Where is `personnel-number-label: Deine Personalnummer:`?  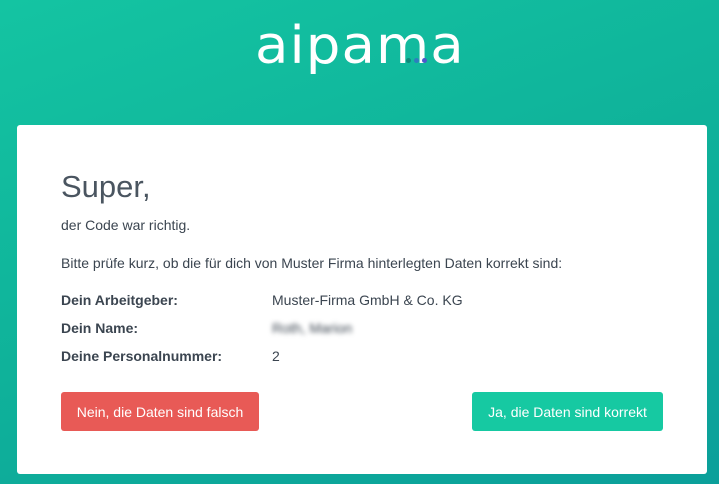
personnel-number-label: Deine Personalnummer: is located at coordinates (142, 356).